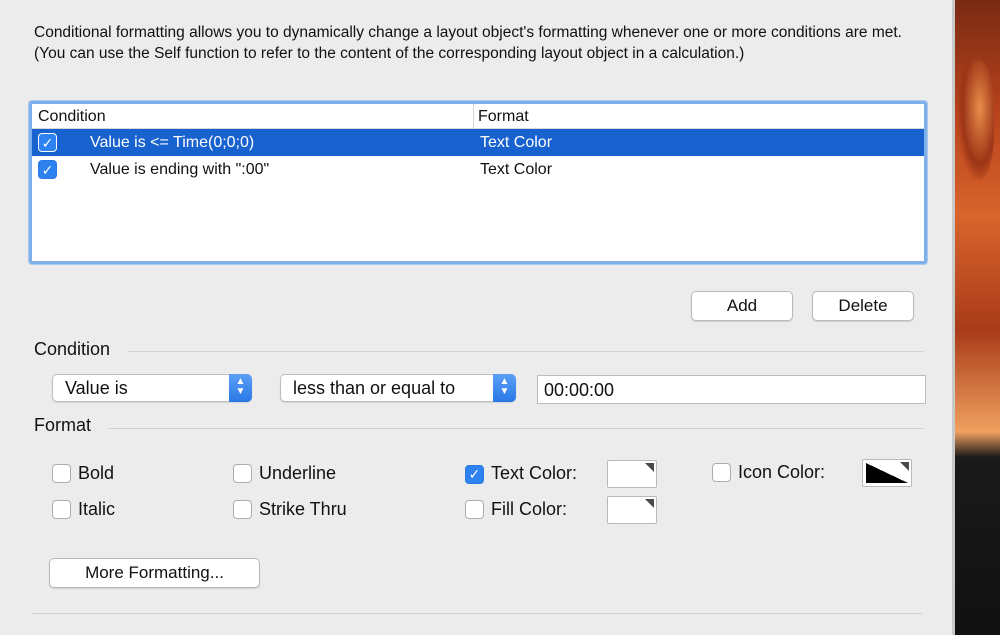 This screenshot has width=1000, height=635. I want to click on row-condition: Value is ending with ":00", so click(180, 169).